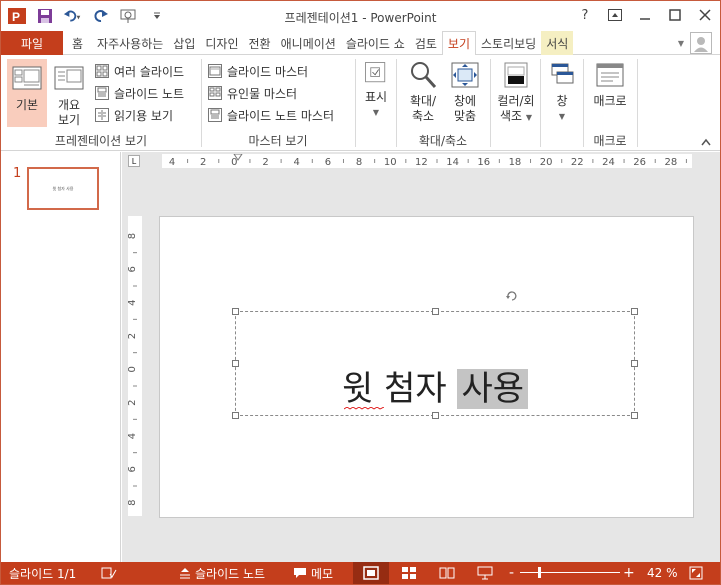 The width and height of the screenshot is (721, 585). What do you see at coordinates (424, 75) in the screenshot?
I see `zoom-magnifier-icon` at bounding box center [424, 75].